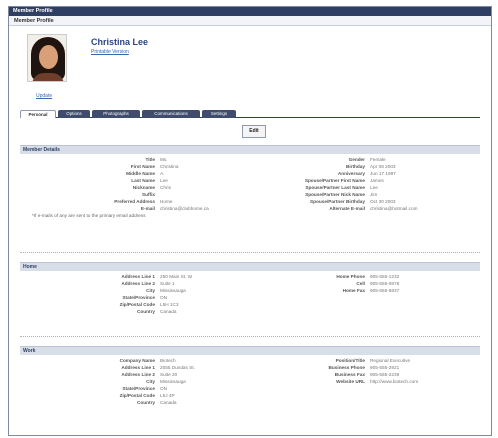 Image resolution: width=498 pixels, height=438 pixels. What do you see at coordinates (350, 276) in the screenshot?
I see `field-label: Home Phone` at bounding box center [350, 276].